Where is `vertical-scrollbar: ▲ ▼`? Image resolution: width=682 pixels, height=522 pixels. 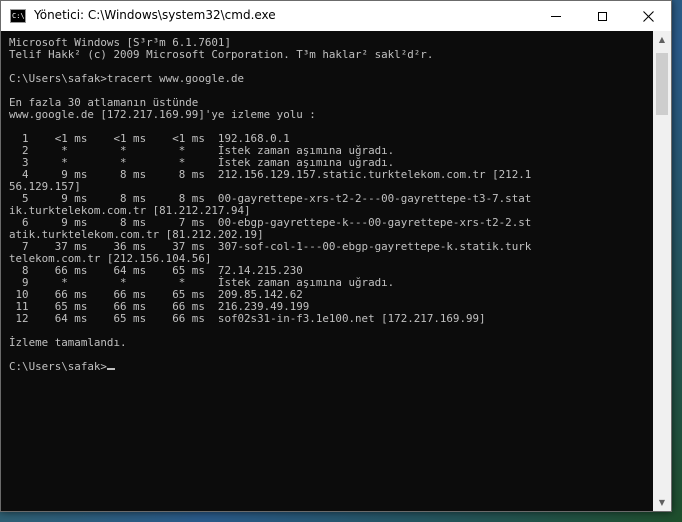
vertical-scrollbar: ▲ ▼ is located at coordinates (662, 271).